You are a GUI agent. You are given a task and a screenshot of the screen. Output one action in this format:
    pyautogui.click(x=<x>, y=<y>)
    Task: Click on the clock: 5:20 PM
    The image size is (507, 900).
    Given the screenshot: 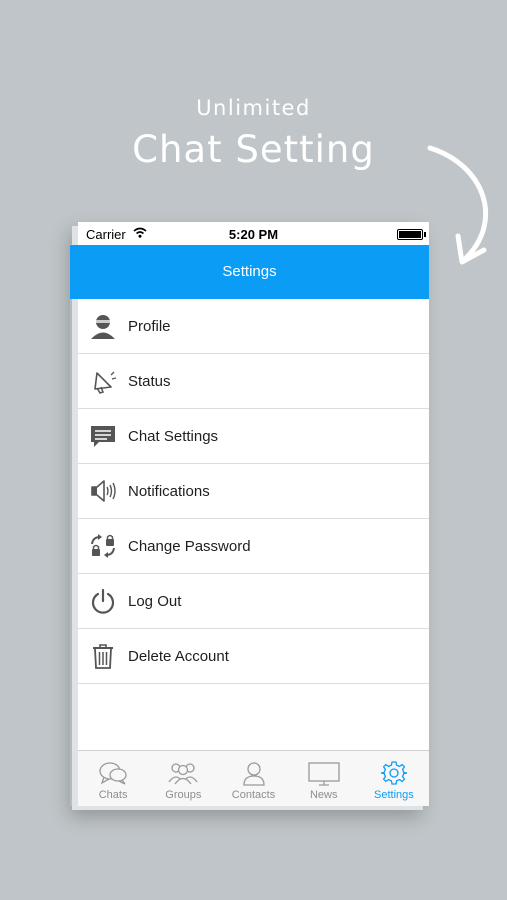 What is the action you would take?
    pyautogui.click(x=253, y=234)
    